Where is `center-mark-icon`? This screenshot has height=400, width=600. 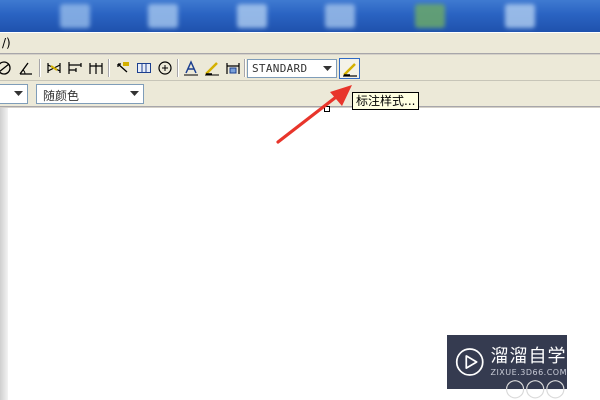
center-mark-icon is located at coordinates (165, 68).